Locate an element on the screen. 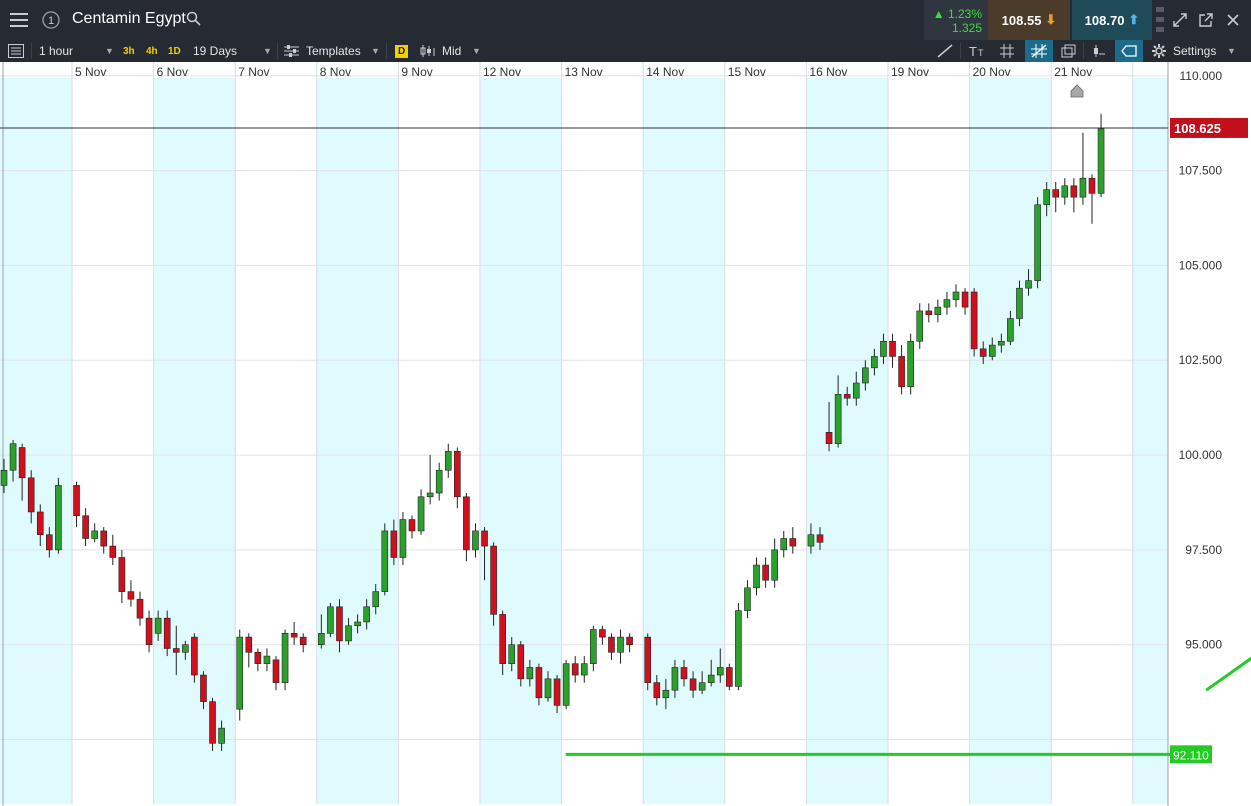 The image size is (1251, 806). draw-line-icon is located at coordinates (945, 51).